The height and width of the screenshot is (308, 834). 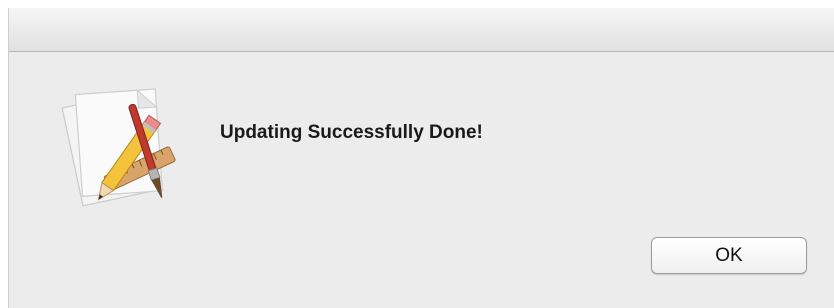 I want to click on dialog-message: Updating Successfully Done!, so click(x=351, y=132).